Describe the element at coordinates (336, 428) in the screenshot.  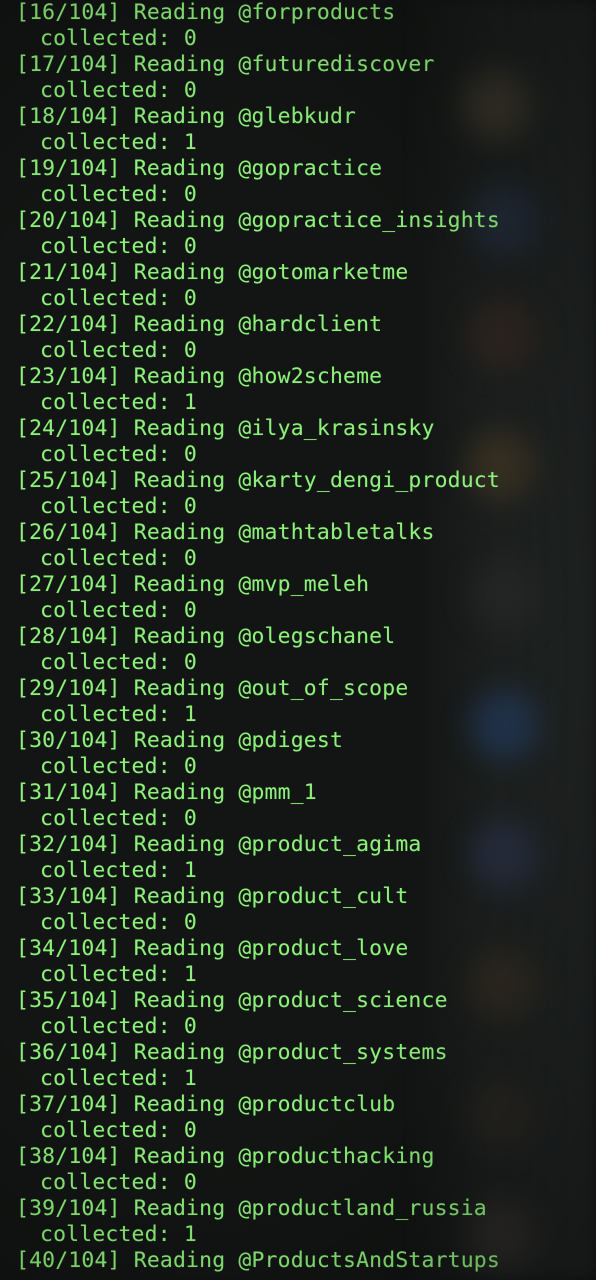
I see `log-channel: @ilya_krasinsky` at that location.